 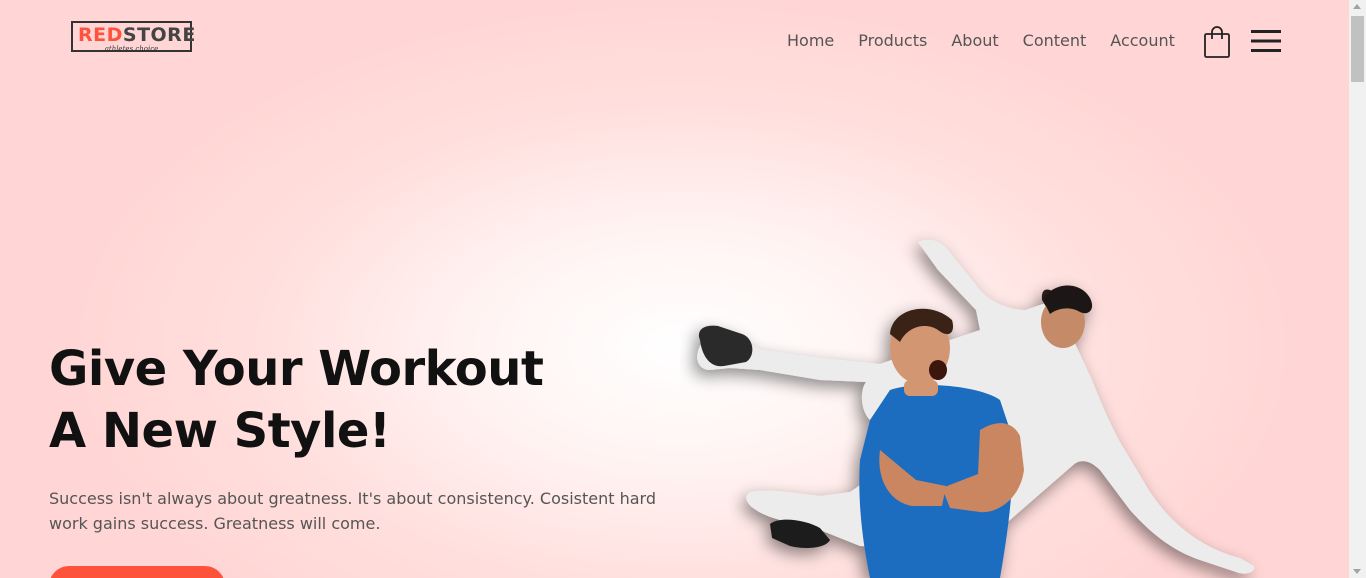 I want to click on scroll-down-arrow-icon, so click(x=1357, y=571).